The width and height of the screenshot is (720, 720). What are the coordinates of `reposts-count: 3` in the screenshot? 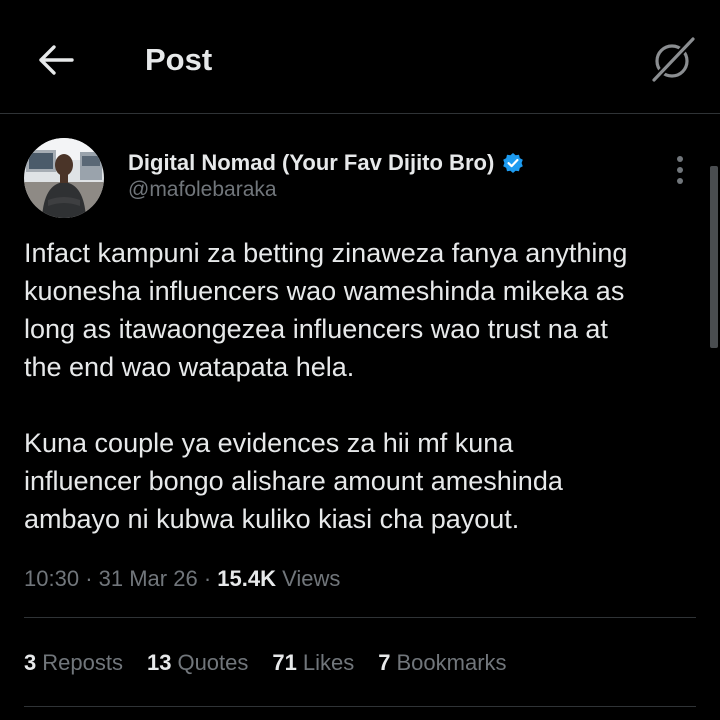 It's located at (30, 662).